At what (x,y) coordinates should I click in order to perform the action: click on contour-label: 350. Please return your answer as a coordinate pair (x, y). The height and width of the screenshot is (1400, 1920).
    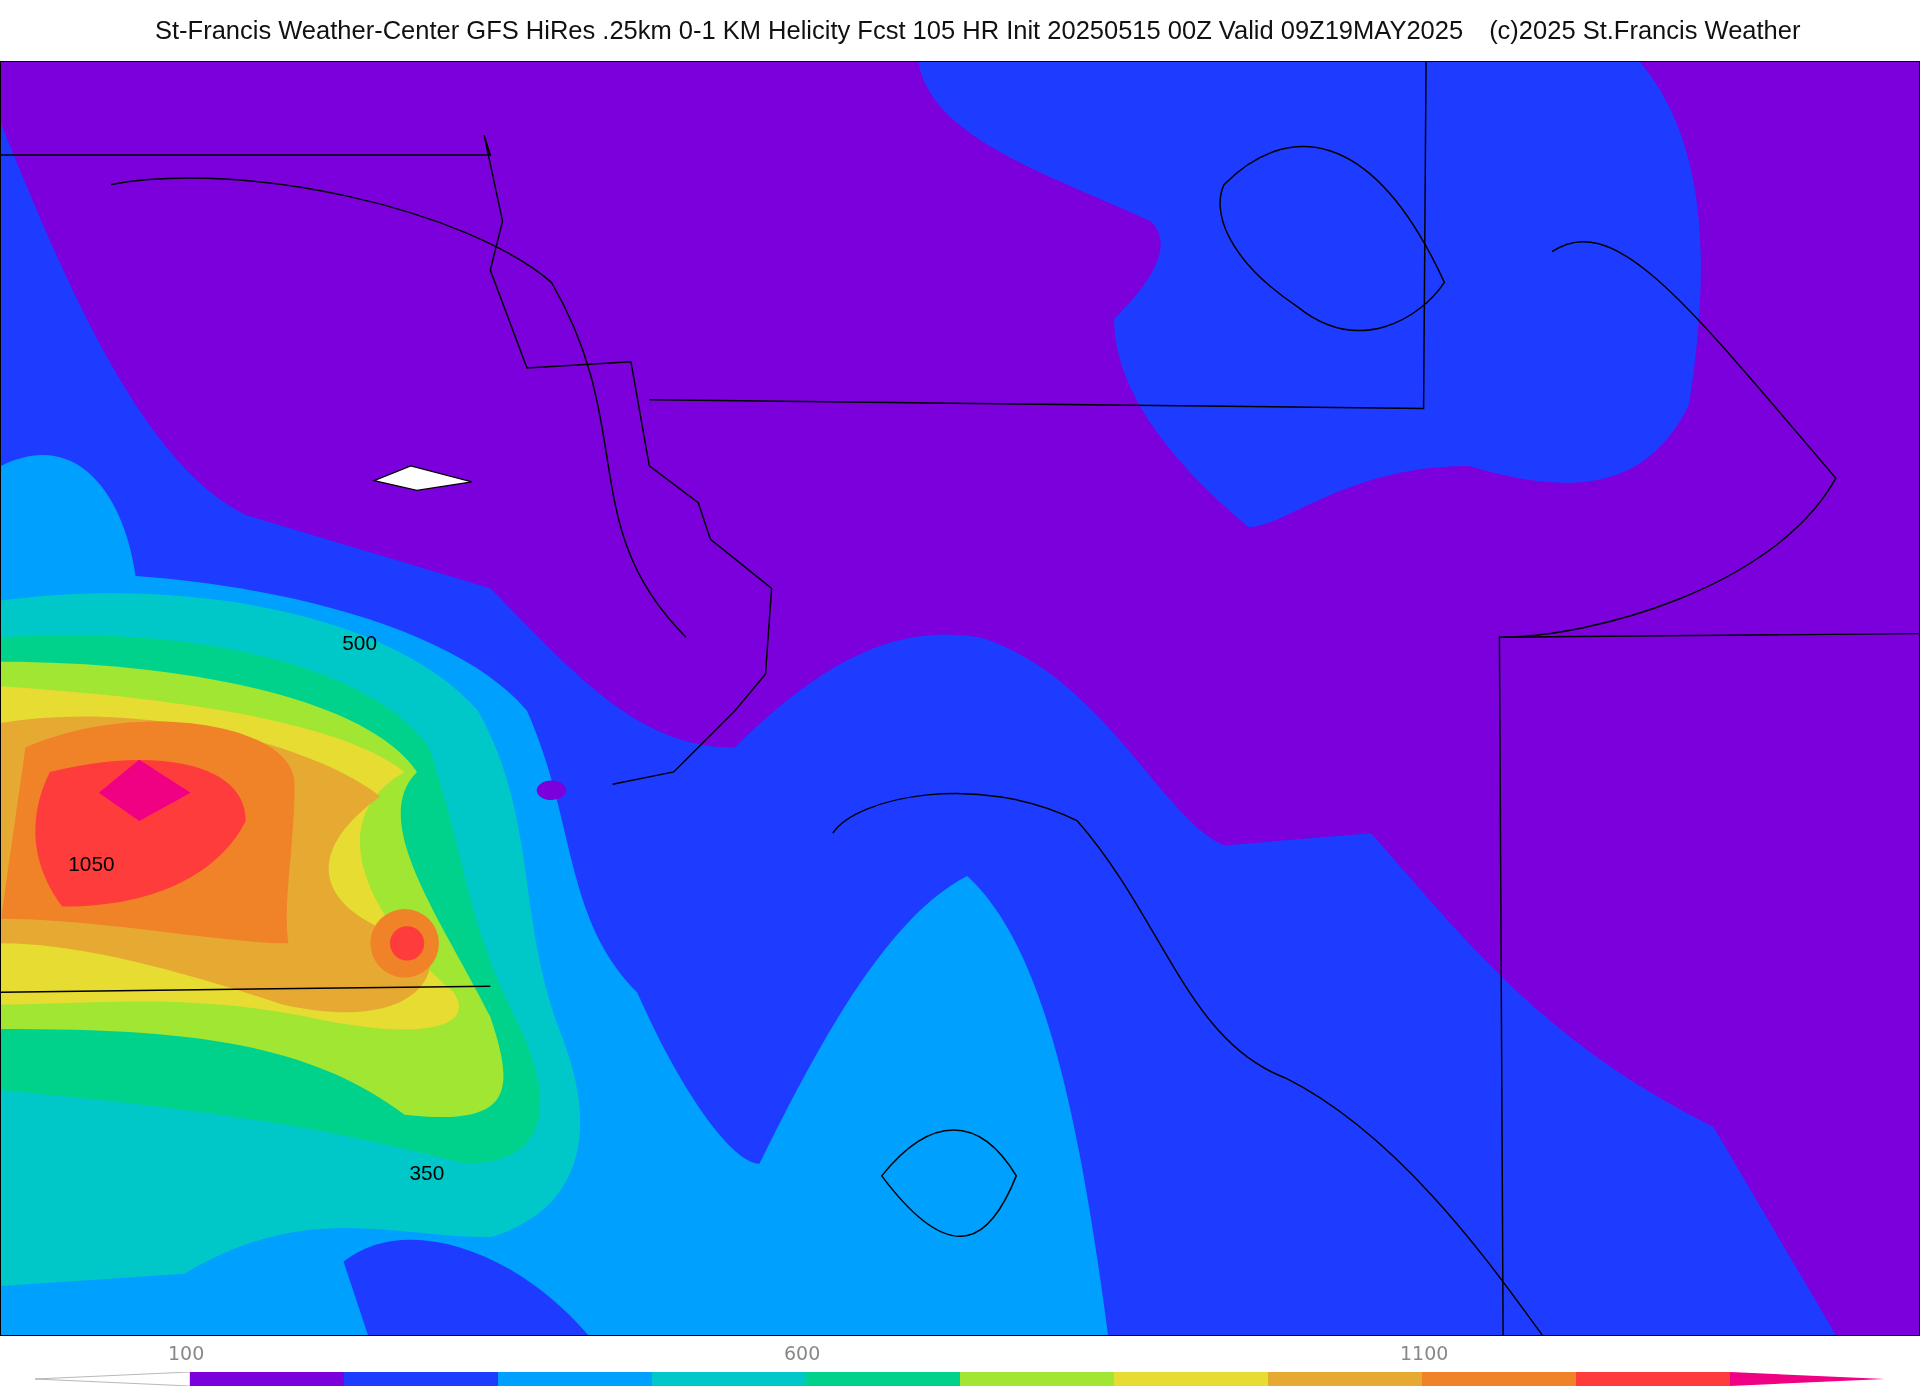
    Looking at the image, I should click on (427, 1172).